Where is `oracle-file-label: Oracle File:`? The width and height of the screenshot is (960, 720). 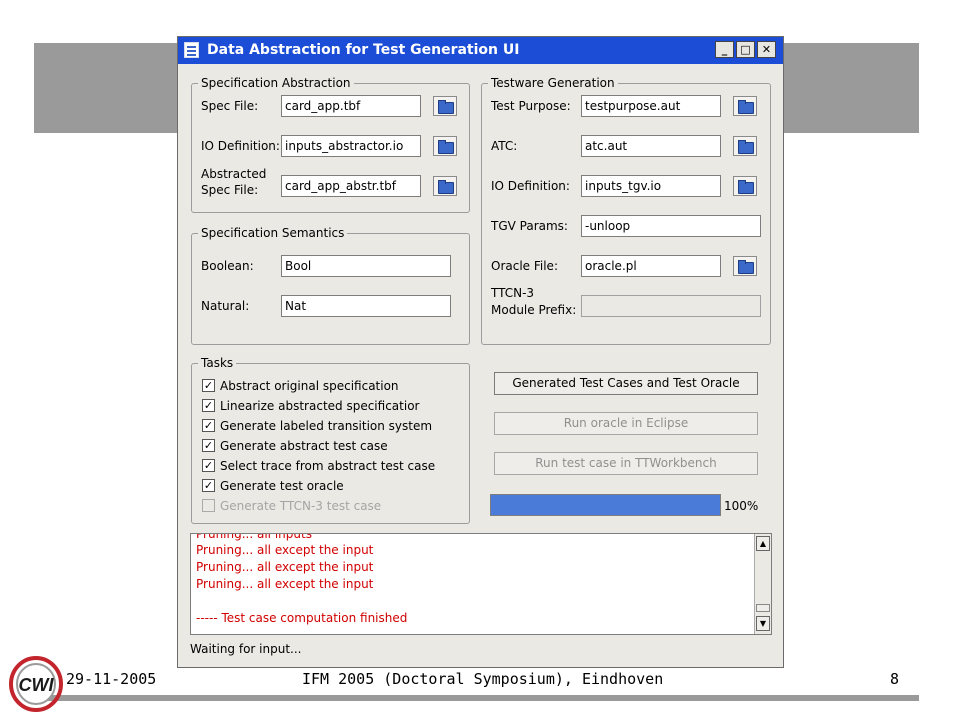
oracle-file-label: Oracle File: is located at coordinates (524, 266).